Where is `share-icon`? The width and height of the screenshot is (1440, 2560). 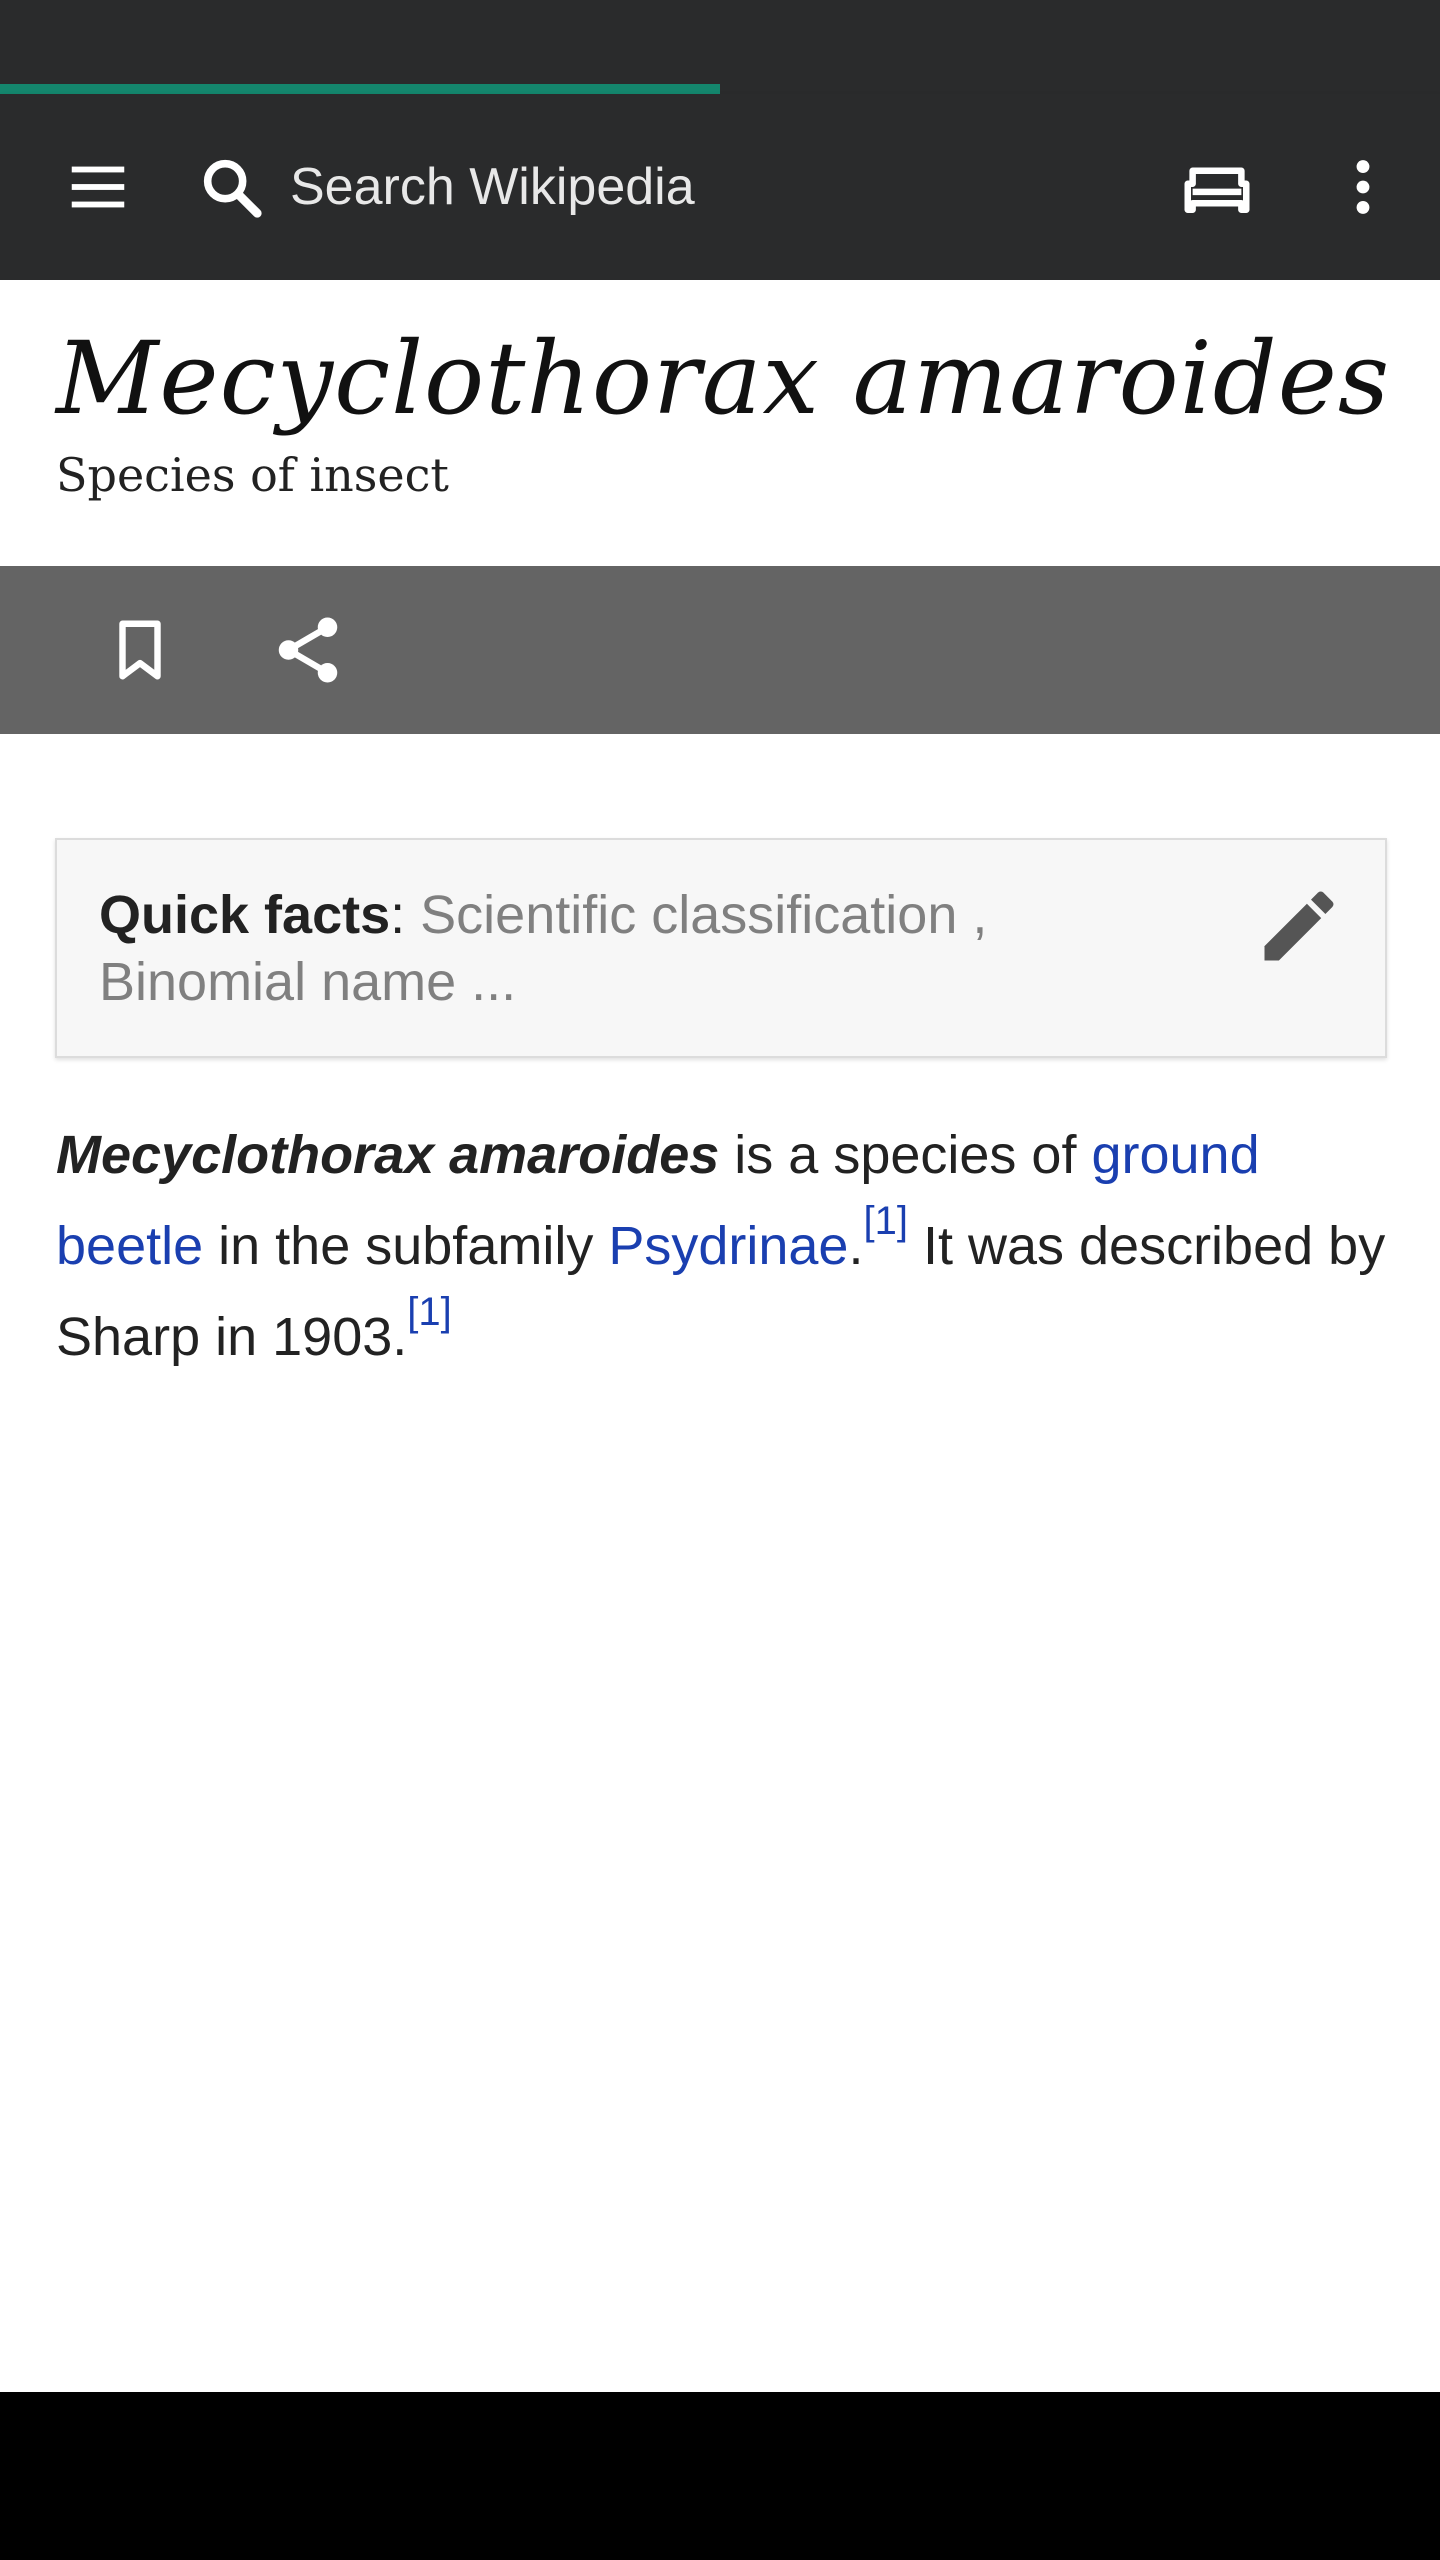 share-icon is located at coordinates (308, 650).